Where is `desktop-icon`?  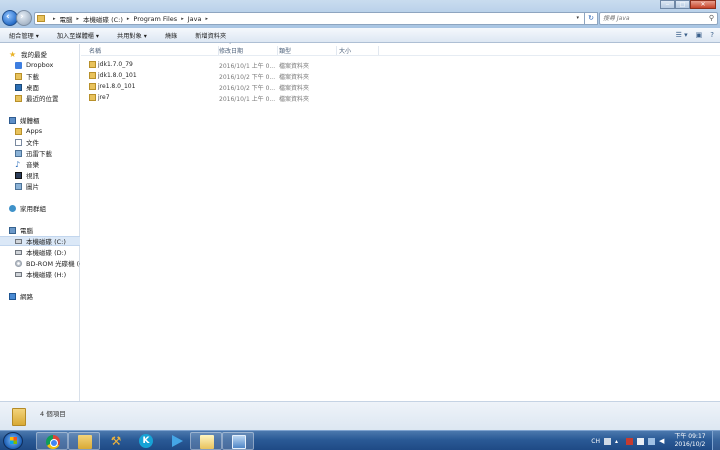 desktop-icon is located at coordinates (18, 87).